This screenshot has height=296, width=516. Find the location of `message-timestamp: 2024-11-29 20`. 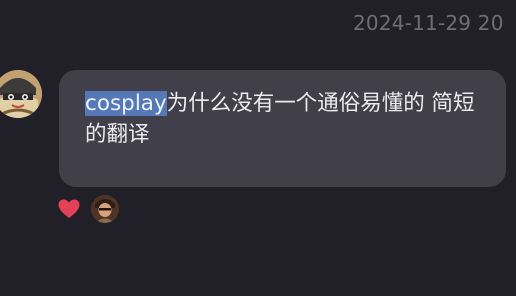

message-timestamp: 2024-11-29 20 is located at coordinates (428, 23).